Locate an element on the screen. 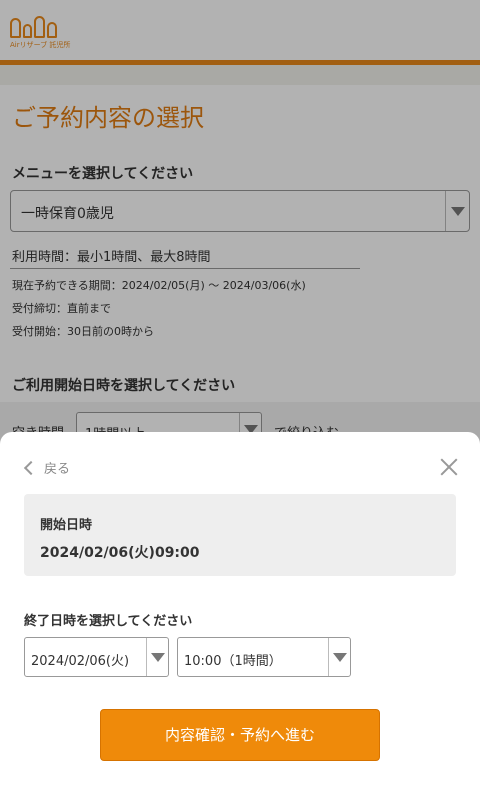 This screenshot has height=800, width=480. end-date-value: 2024/02/06(火) is located at coordinates (80, 661).